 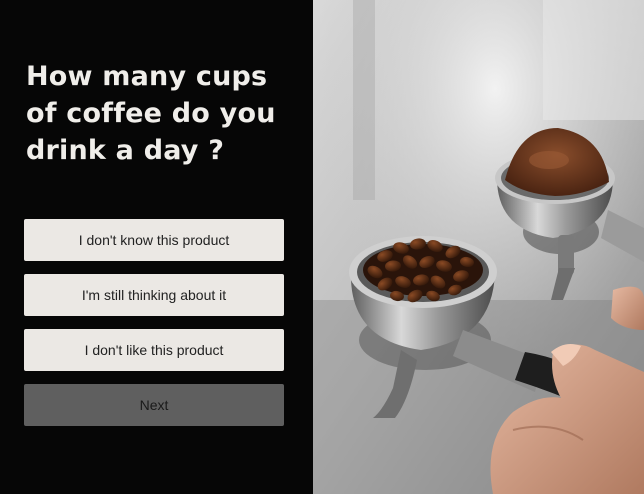 I want to click on option-dont-know-button: I don't know this product, so click(x=154, y=240).